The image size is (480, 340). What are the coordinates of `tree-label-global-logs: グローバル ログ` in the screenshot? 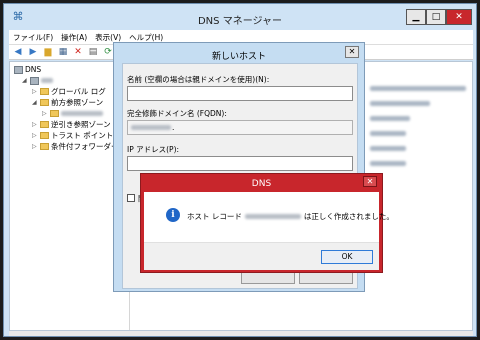 It's located at (78, 91).